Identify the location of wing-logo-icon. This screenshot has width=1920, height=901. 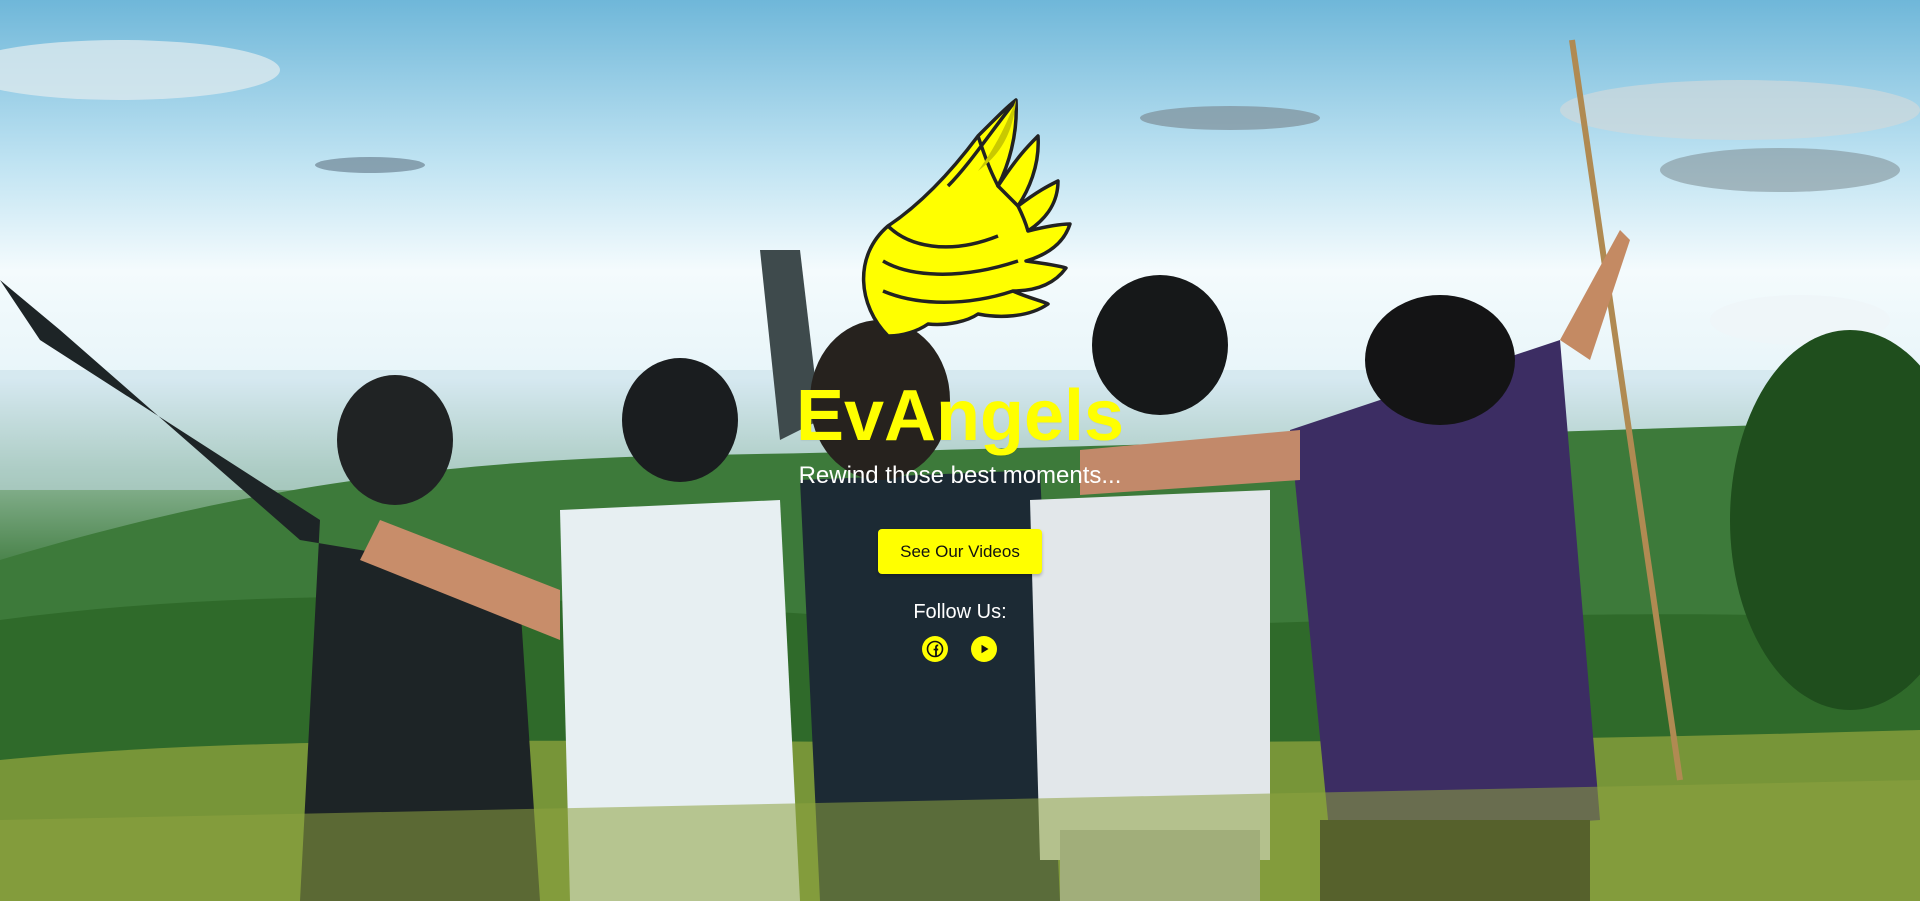
(966, 218).